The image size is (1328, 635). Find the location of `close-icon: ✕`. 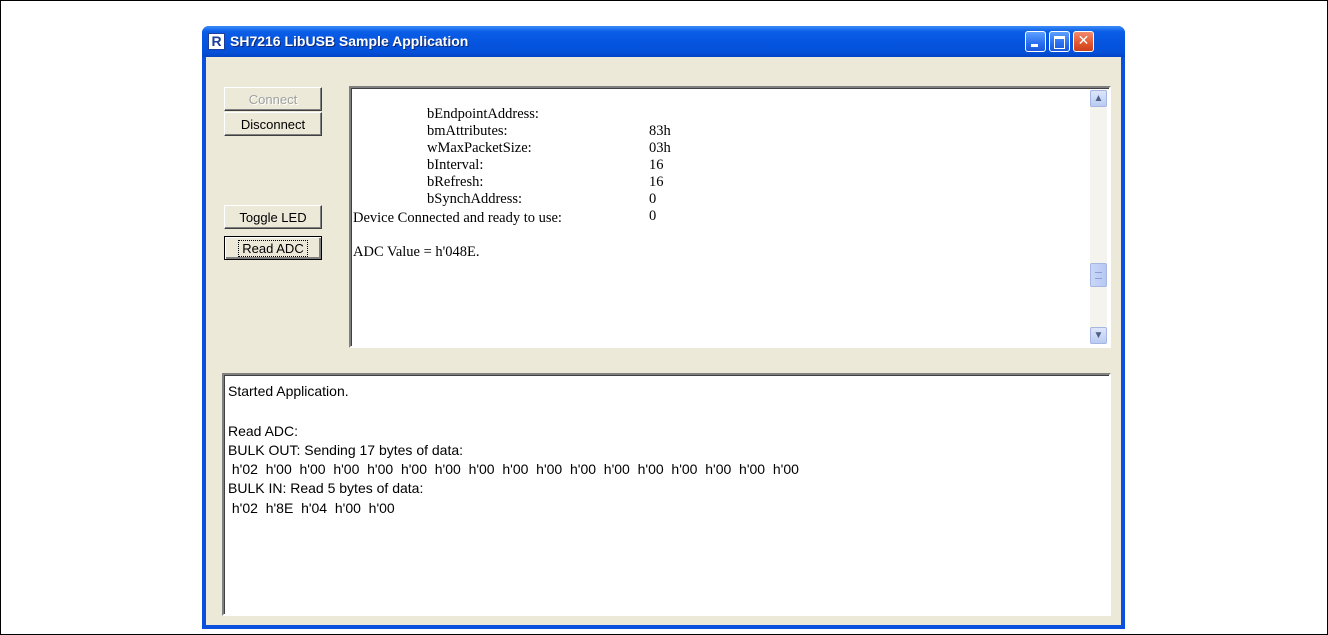

close-icon: ✕ is located at coordinates (1083, 41).